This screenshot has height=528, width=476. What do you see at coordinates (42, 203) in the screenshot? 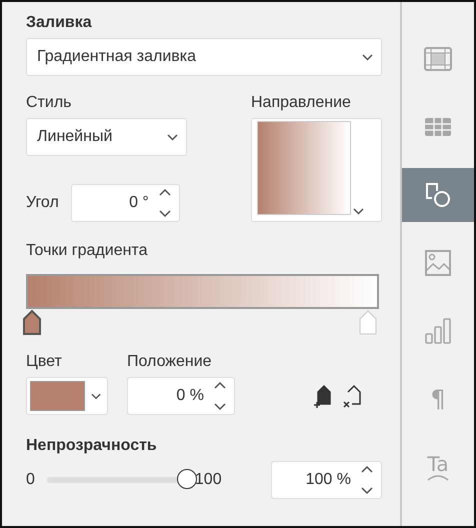
I see `angle-label: Угол` at bounding box center [42, 203].